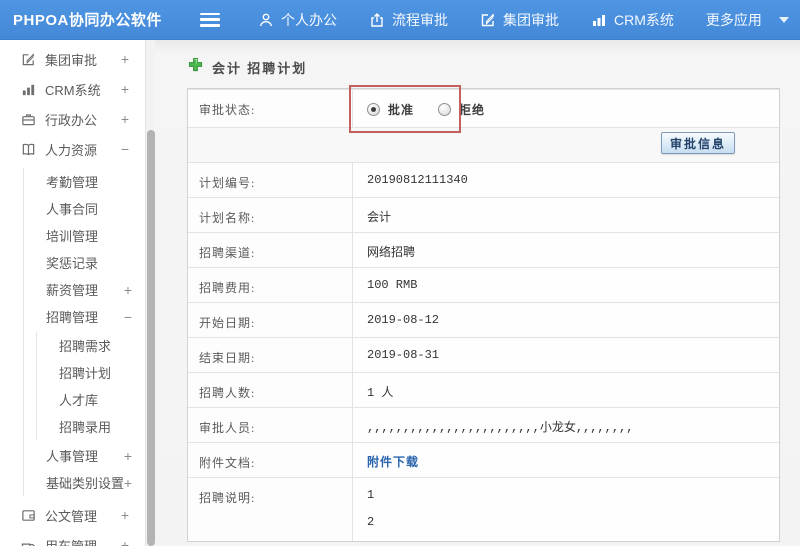 The height and width of the screenshot is (546, 800). I want to click on sidebar-item-vehicle-mgmt: 用车管理 +, so click(72, 538).